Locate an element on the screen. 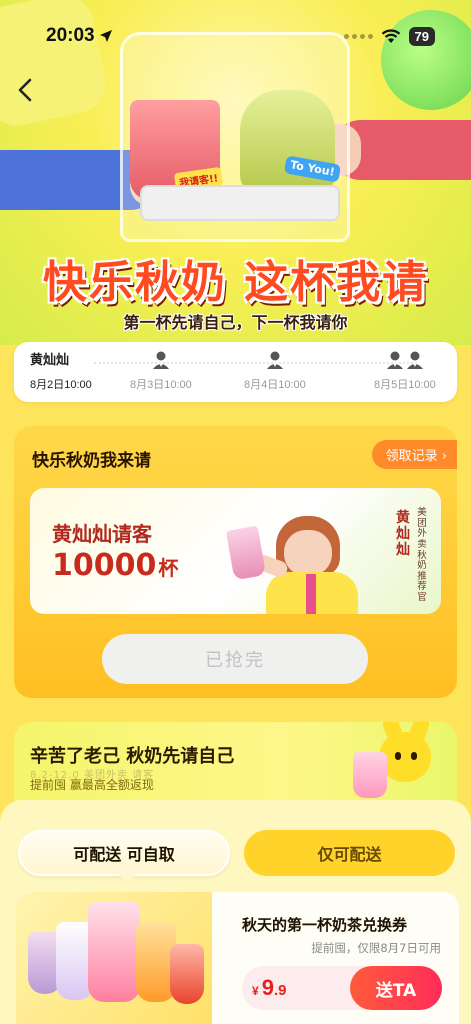 The image size is (471, 1024). coupon-description: 提前囤，仅限8月7日可用 is located at coordinates (376, 948).